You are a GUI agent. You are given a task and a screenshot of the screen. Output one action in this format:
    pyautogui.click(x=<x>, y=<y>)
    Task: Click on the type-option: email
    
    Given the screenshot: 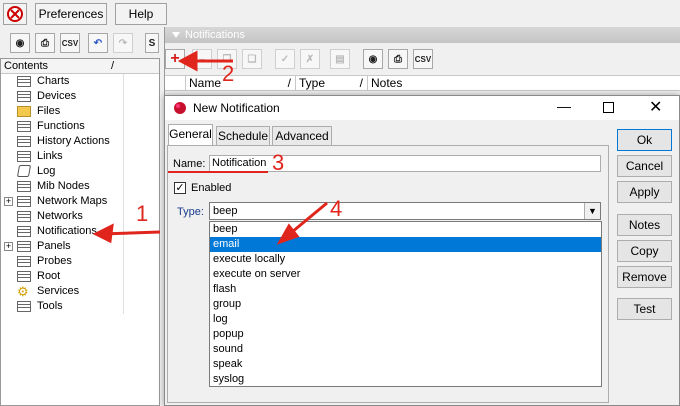 What is the action you would take?
    pyautogui.click(x=405, y=244)
    